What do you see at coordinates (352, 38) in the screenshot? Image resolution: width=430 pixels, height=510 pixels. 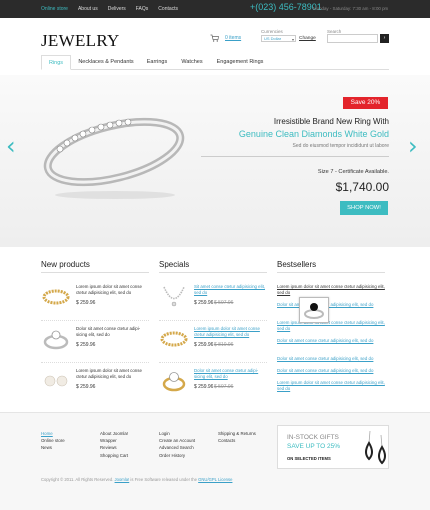 I see `search-input` at bounding box center [352, 38].